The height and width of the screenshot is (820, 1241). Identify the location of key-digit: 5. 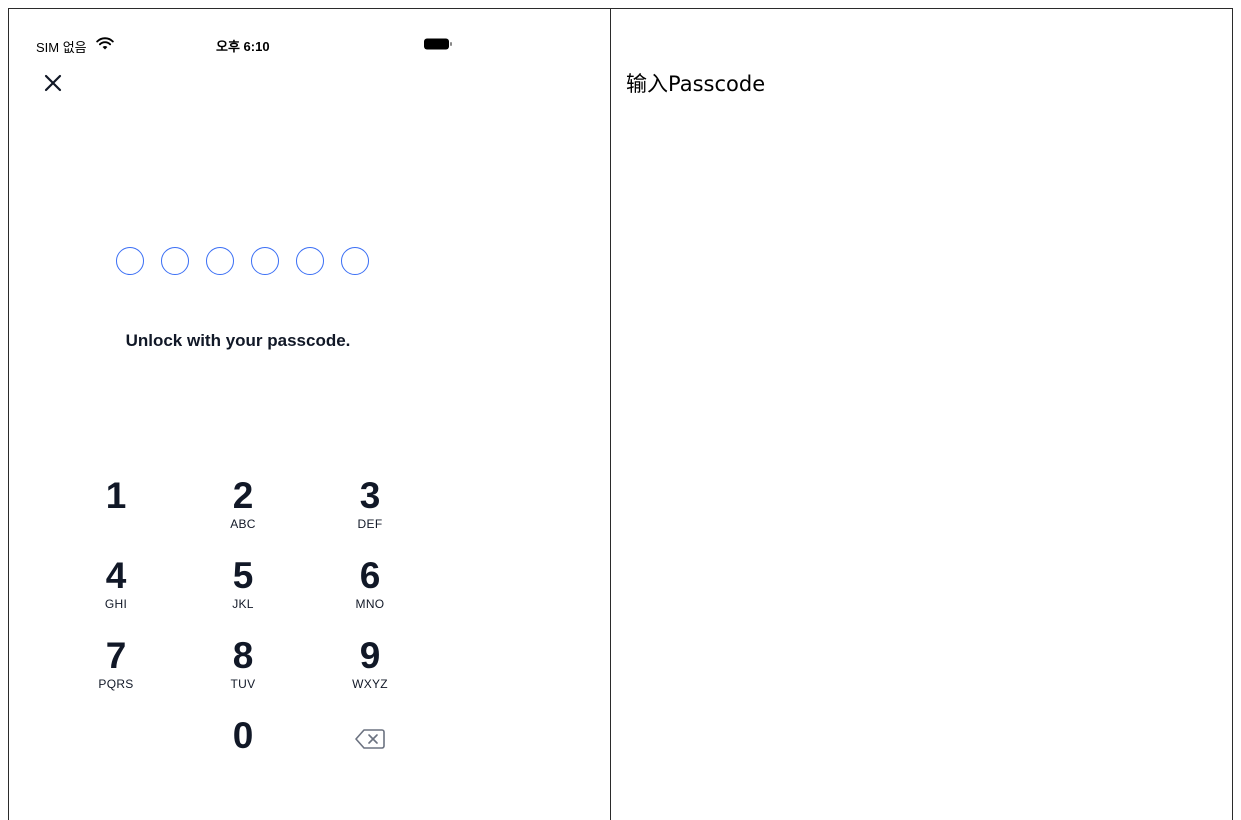
(243, 575).